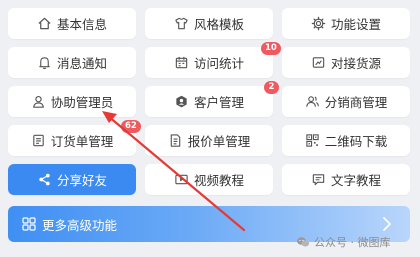 Image resolution: width=420 pixels, height=257 pixels. Describe the element at coordinates (80, 225) in the screenshot. I see `more-bar-label: 更多高级功能` at that location.